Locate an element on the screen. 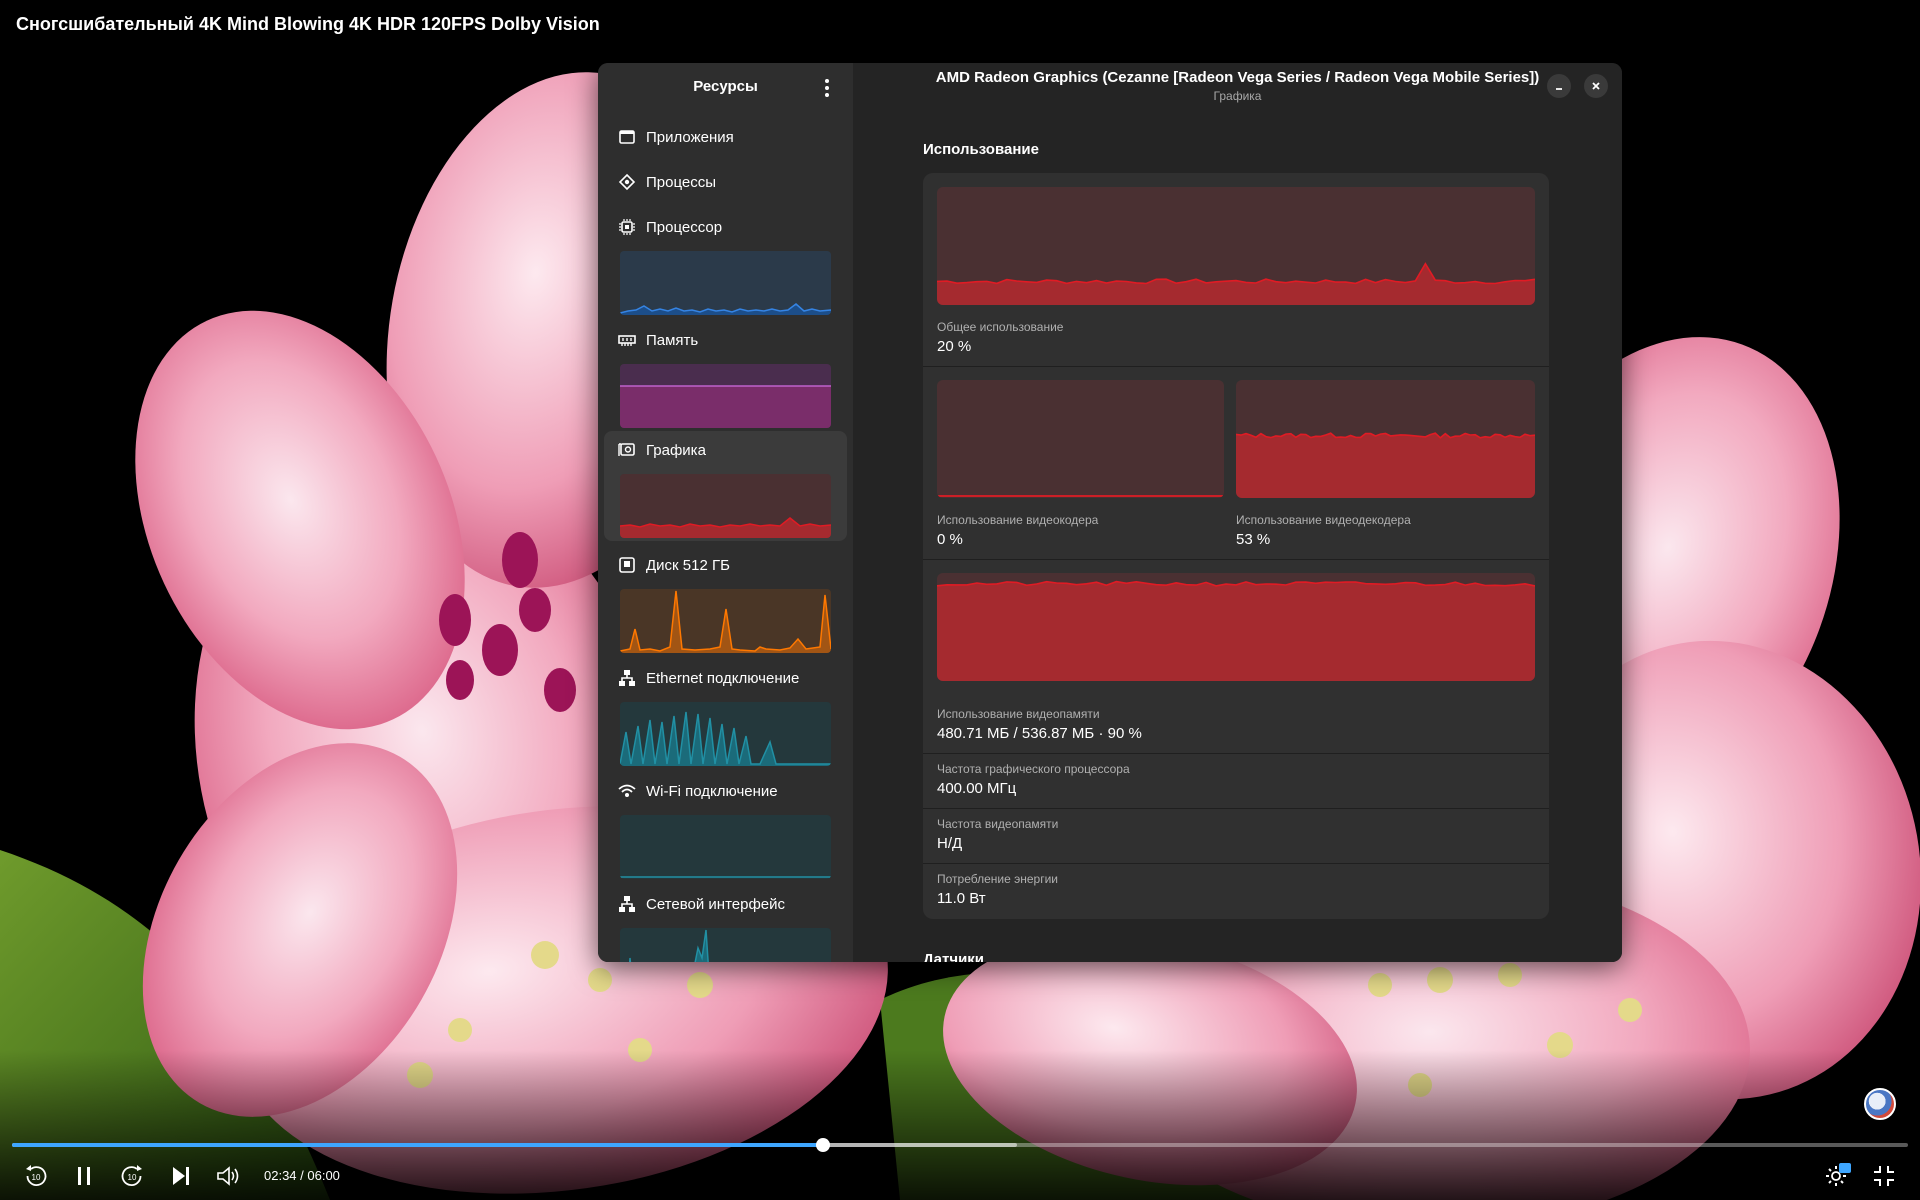 The image size is (1920, 1200). pause-icon is located at coordinates (84, 1176).